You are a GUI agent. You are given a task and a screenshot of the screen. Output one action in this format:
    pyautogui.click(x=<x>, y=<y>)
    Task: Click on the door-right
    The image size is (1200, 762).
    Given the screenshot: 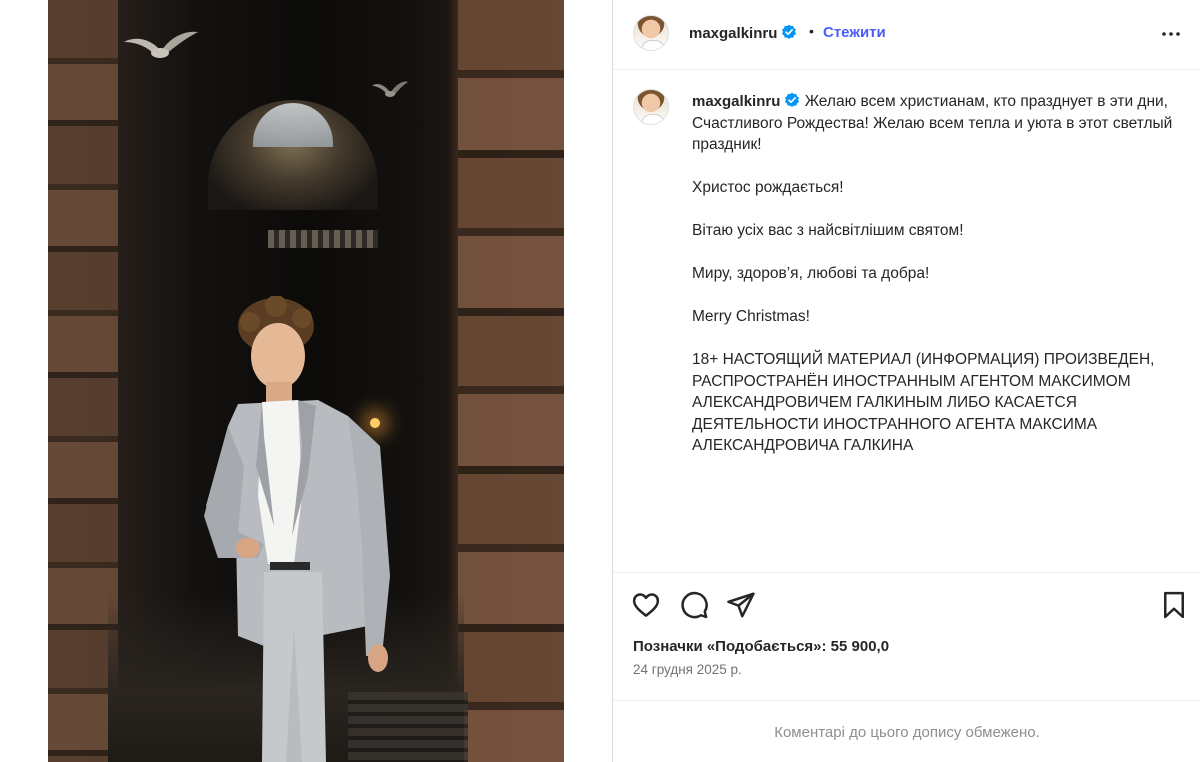 What is the action you would take?
    pyautogui.click(x=505, y=381)
    